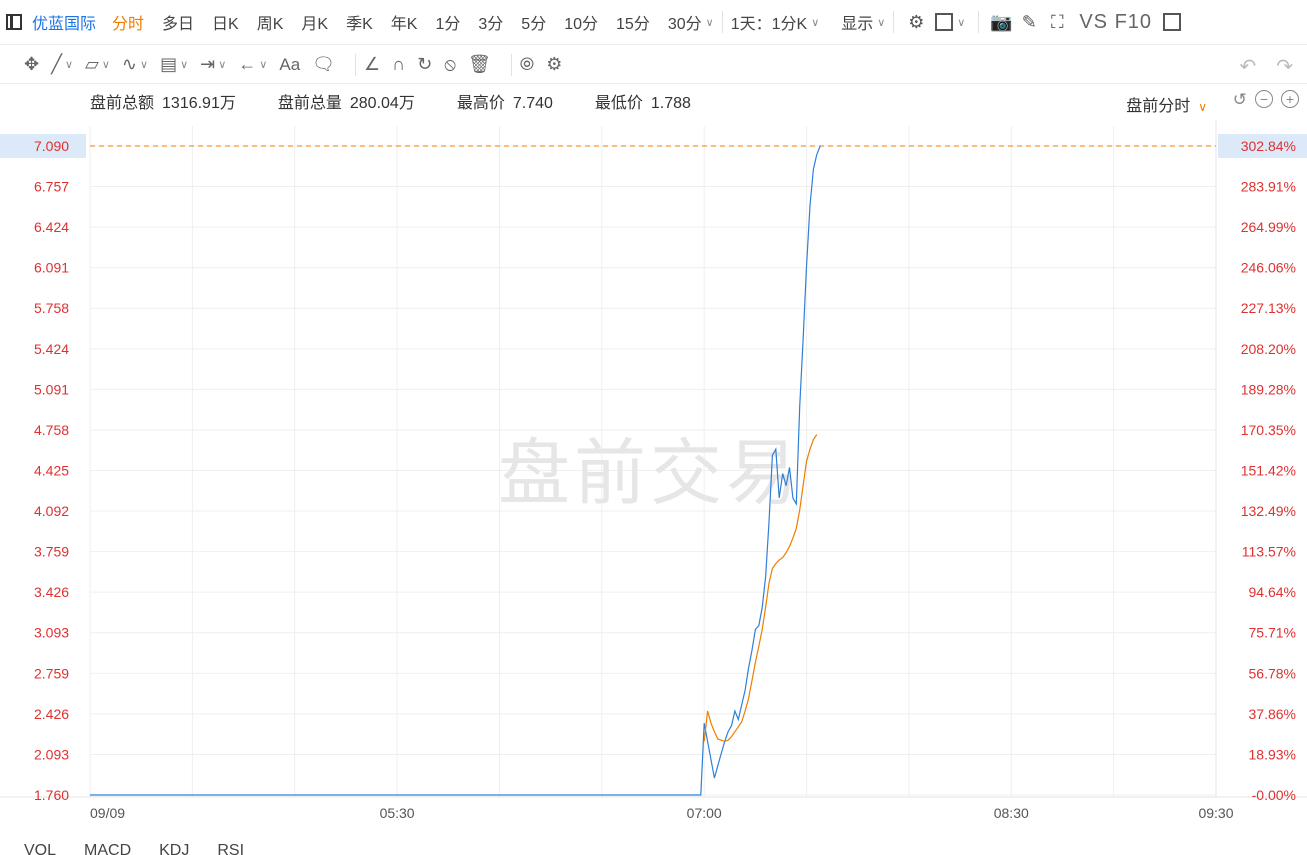 The height and width of the screenshot is (855, 1307). Describe the element at coordinates (309, 103) in the screenshot. I see `stat-volume-label: 盘前总量` at that location.